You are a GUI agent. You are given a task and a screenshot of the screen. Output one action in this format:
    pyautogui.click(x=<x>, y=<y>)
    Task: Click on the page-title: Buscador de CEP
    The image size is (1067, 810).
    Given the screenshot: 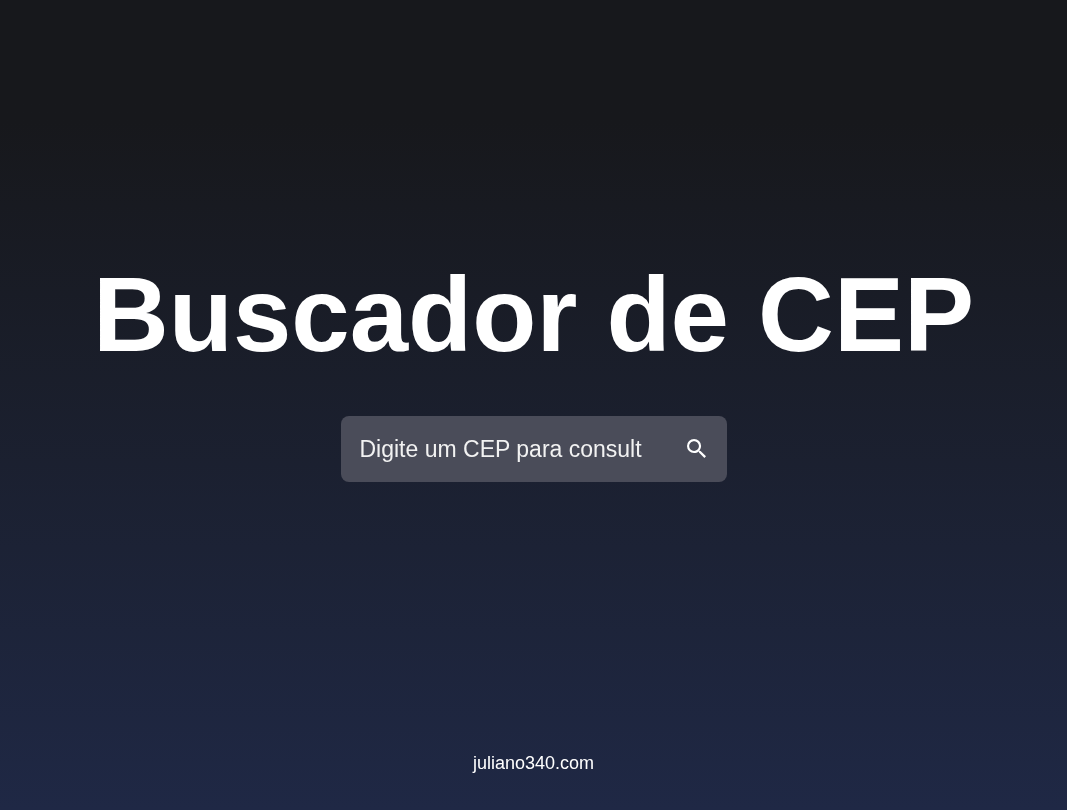 What is the action you would take?
    pyautogui.click(x=533, y=314)
    